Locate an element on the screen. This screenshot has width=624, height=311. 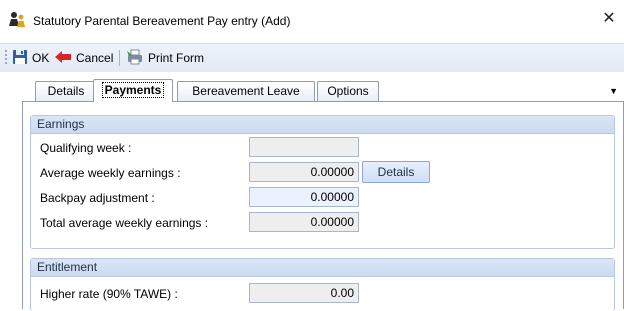
cancel-button: Cancel is located at coordinates (83, 58).